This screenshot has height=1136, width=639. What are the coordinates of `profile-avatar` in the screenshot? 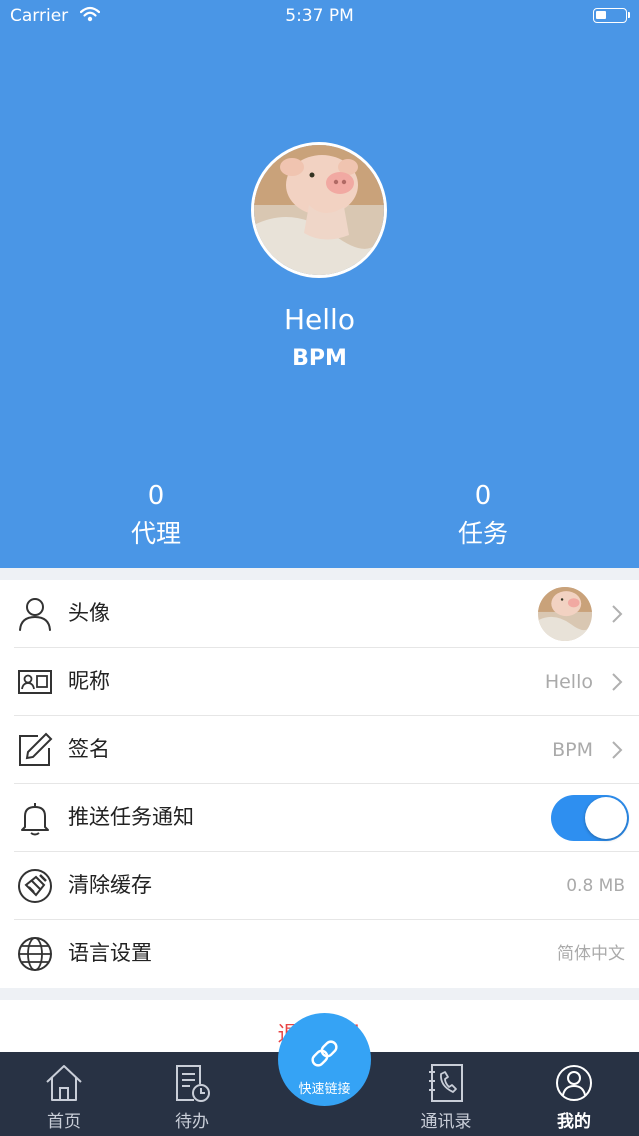 It's located at (319, 210).